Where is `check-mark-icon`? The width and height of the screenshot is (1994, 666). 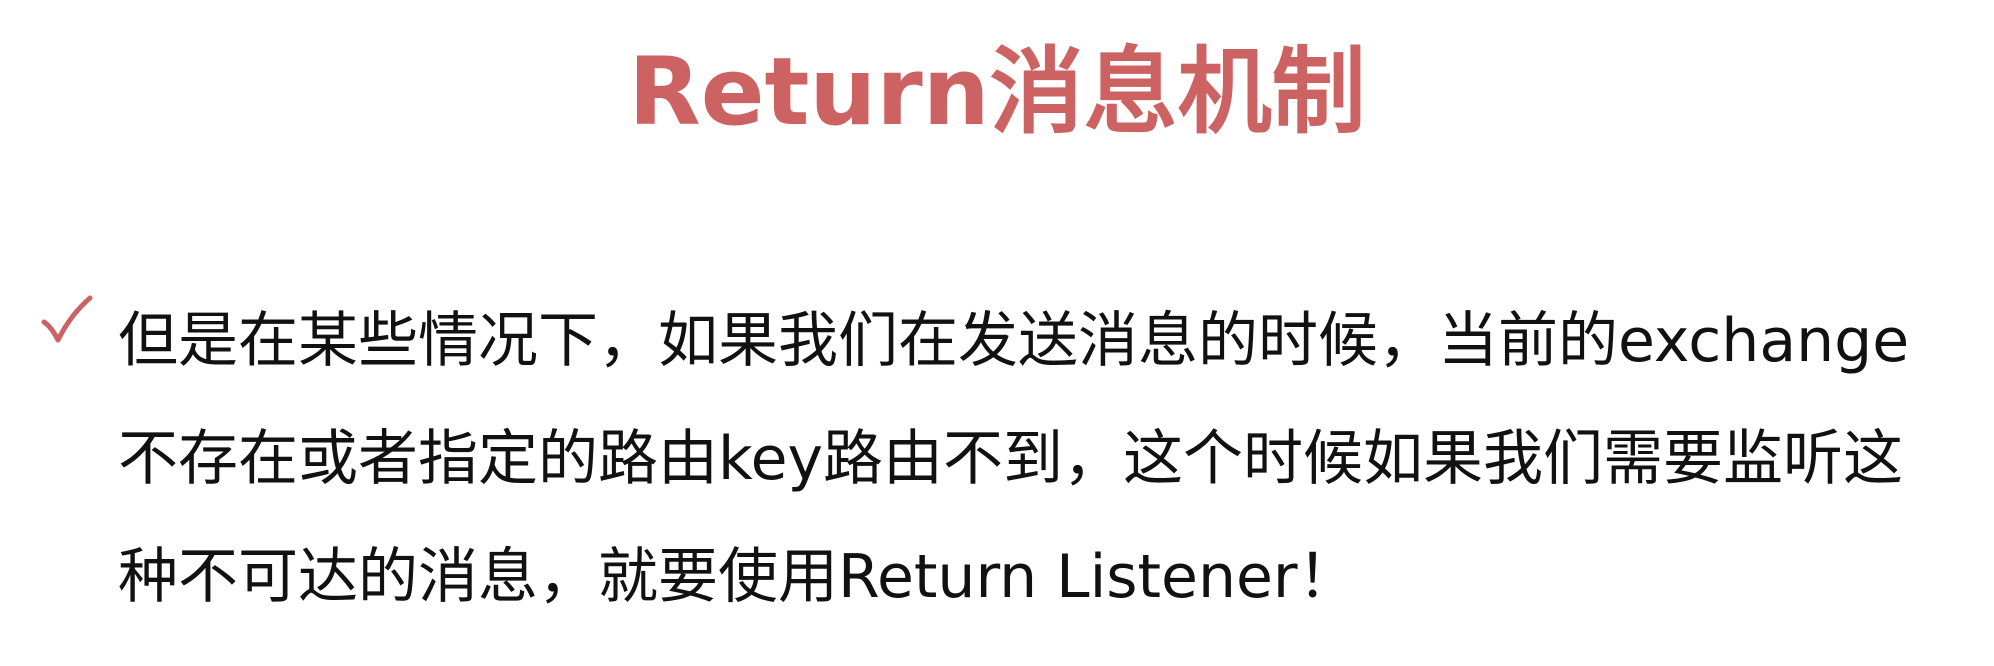
check-mark-icon is located at coordinates (68, 323).